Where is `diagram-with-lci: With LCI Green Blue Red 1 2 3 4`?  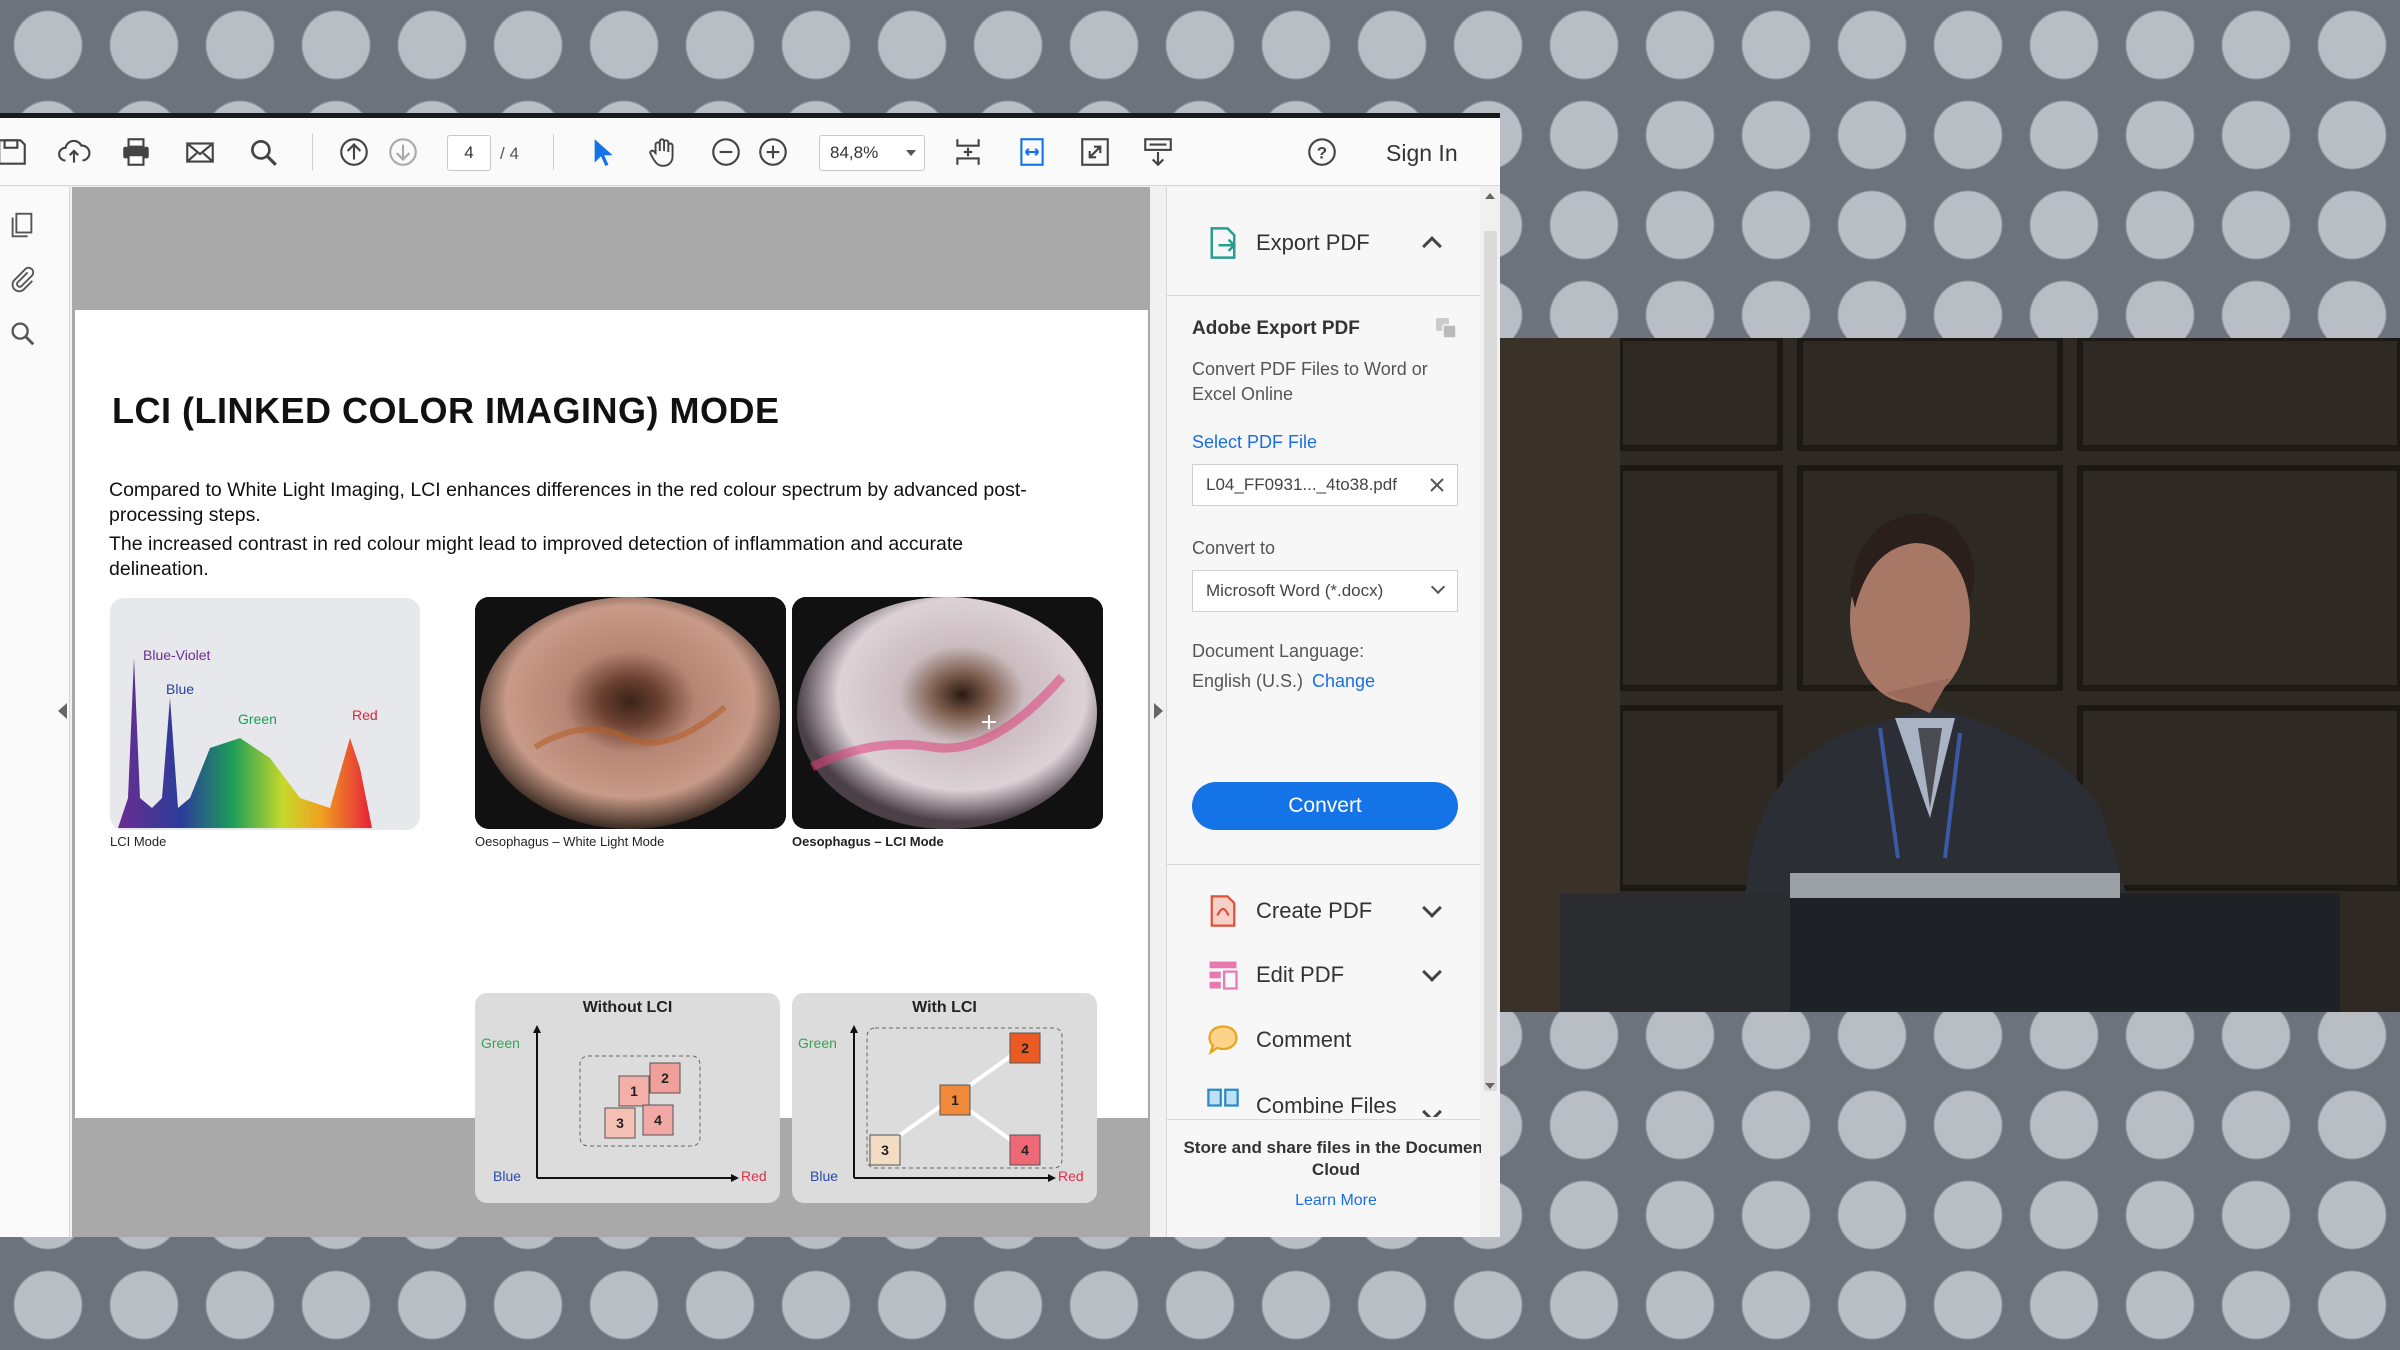 diagram-with-lci: With LCI Green Blue Red 1 2 3 4 is located at coordinates (944, 1098).